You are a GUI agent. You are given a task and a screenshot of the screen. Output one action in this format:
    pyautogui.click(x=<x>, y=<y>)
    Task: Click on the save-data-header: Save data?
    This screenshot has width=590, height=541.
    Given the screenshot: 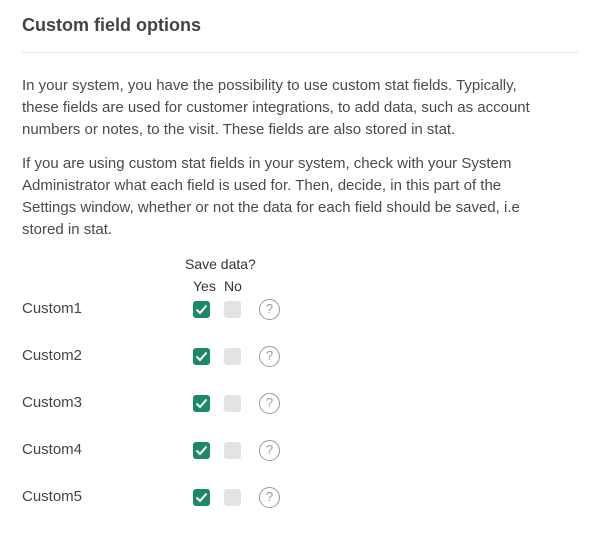 What is the action you would take?
    pyautogui.click(x=220, y=264)
    